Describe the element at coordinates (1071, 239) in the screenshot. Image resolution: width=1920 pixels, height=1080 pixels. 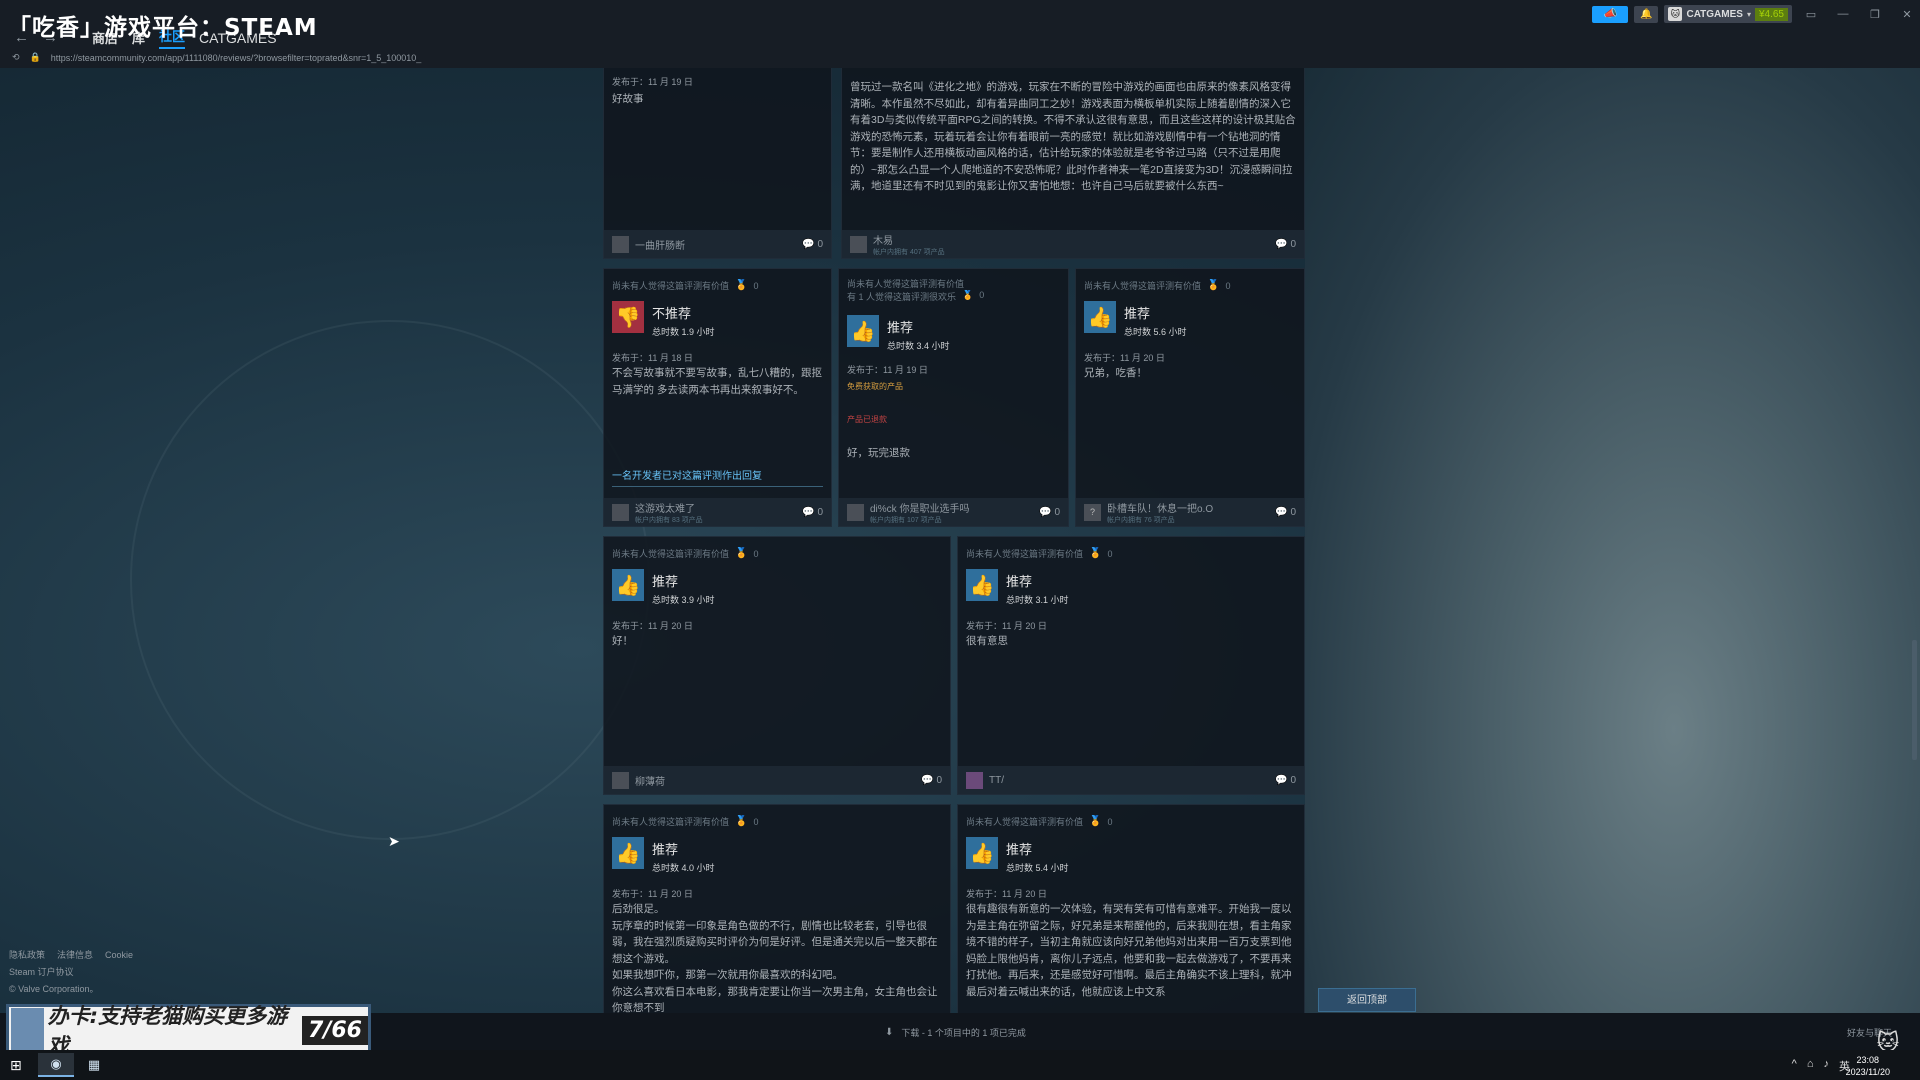
I see `reviewer-name: 木易` at that location.